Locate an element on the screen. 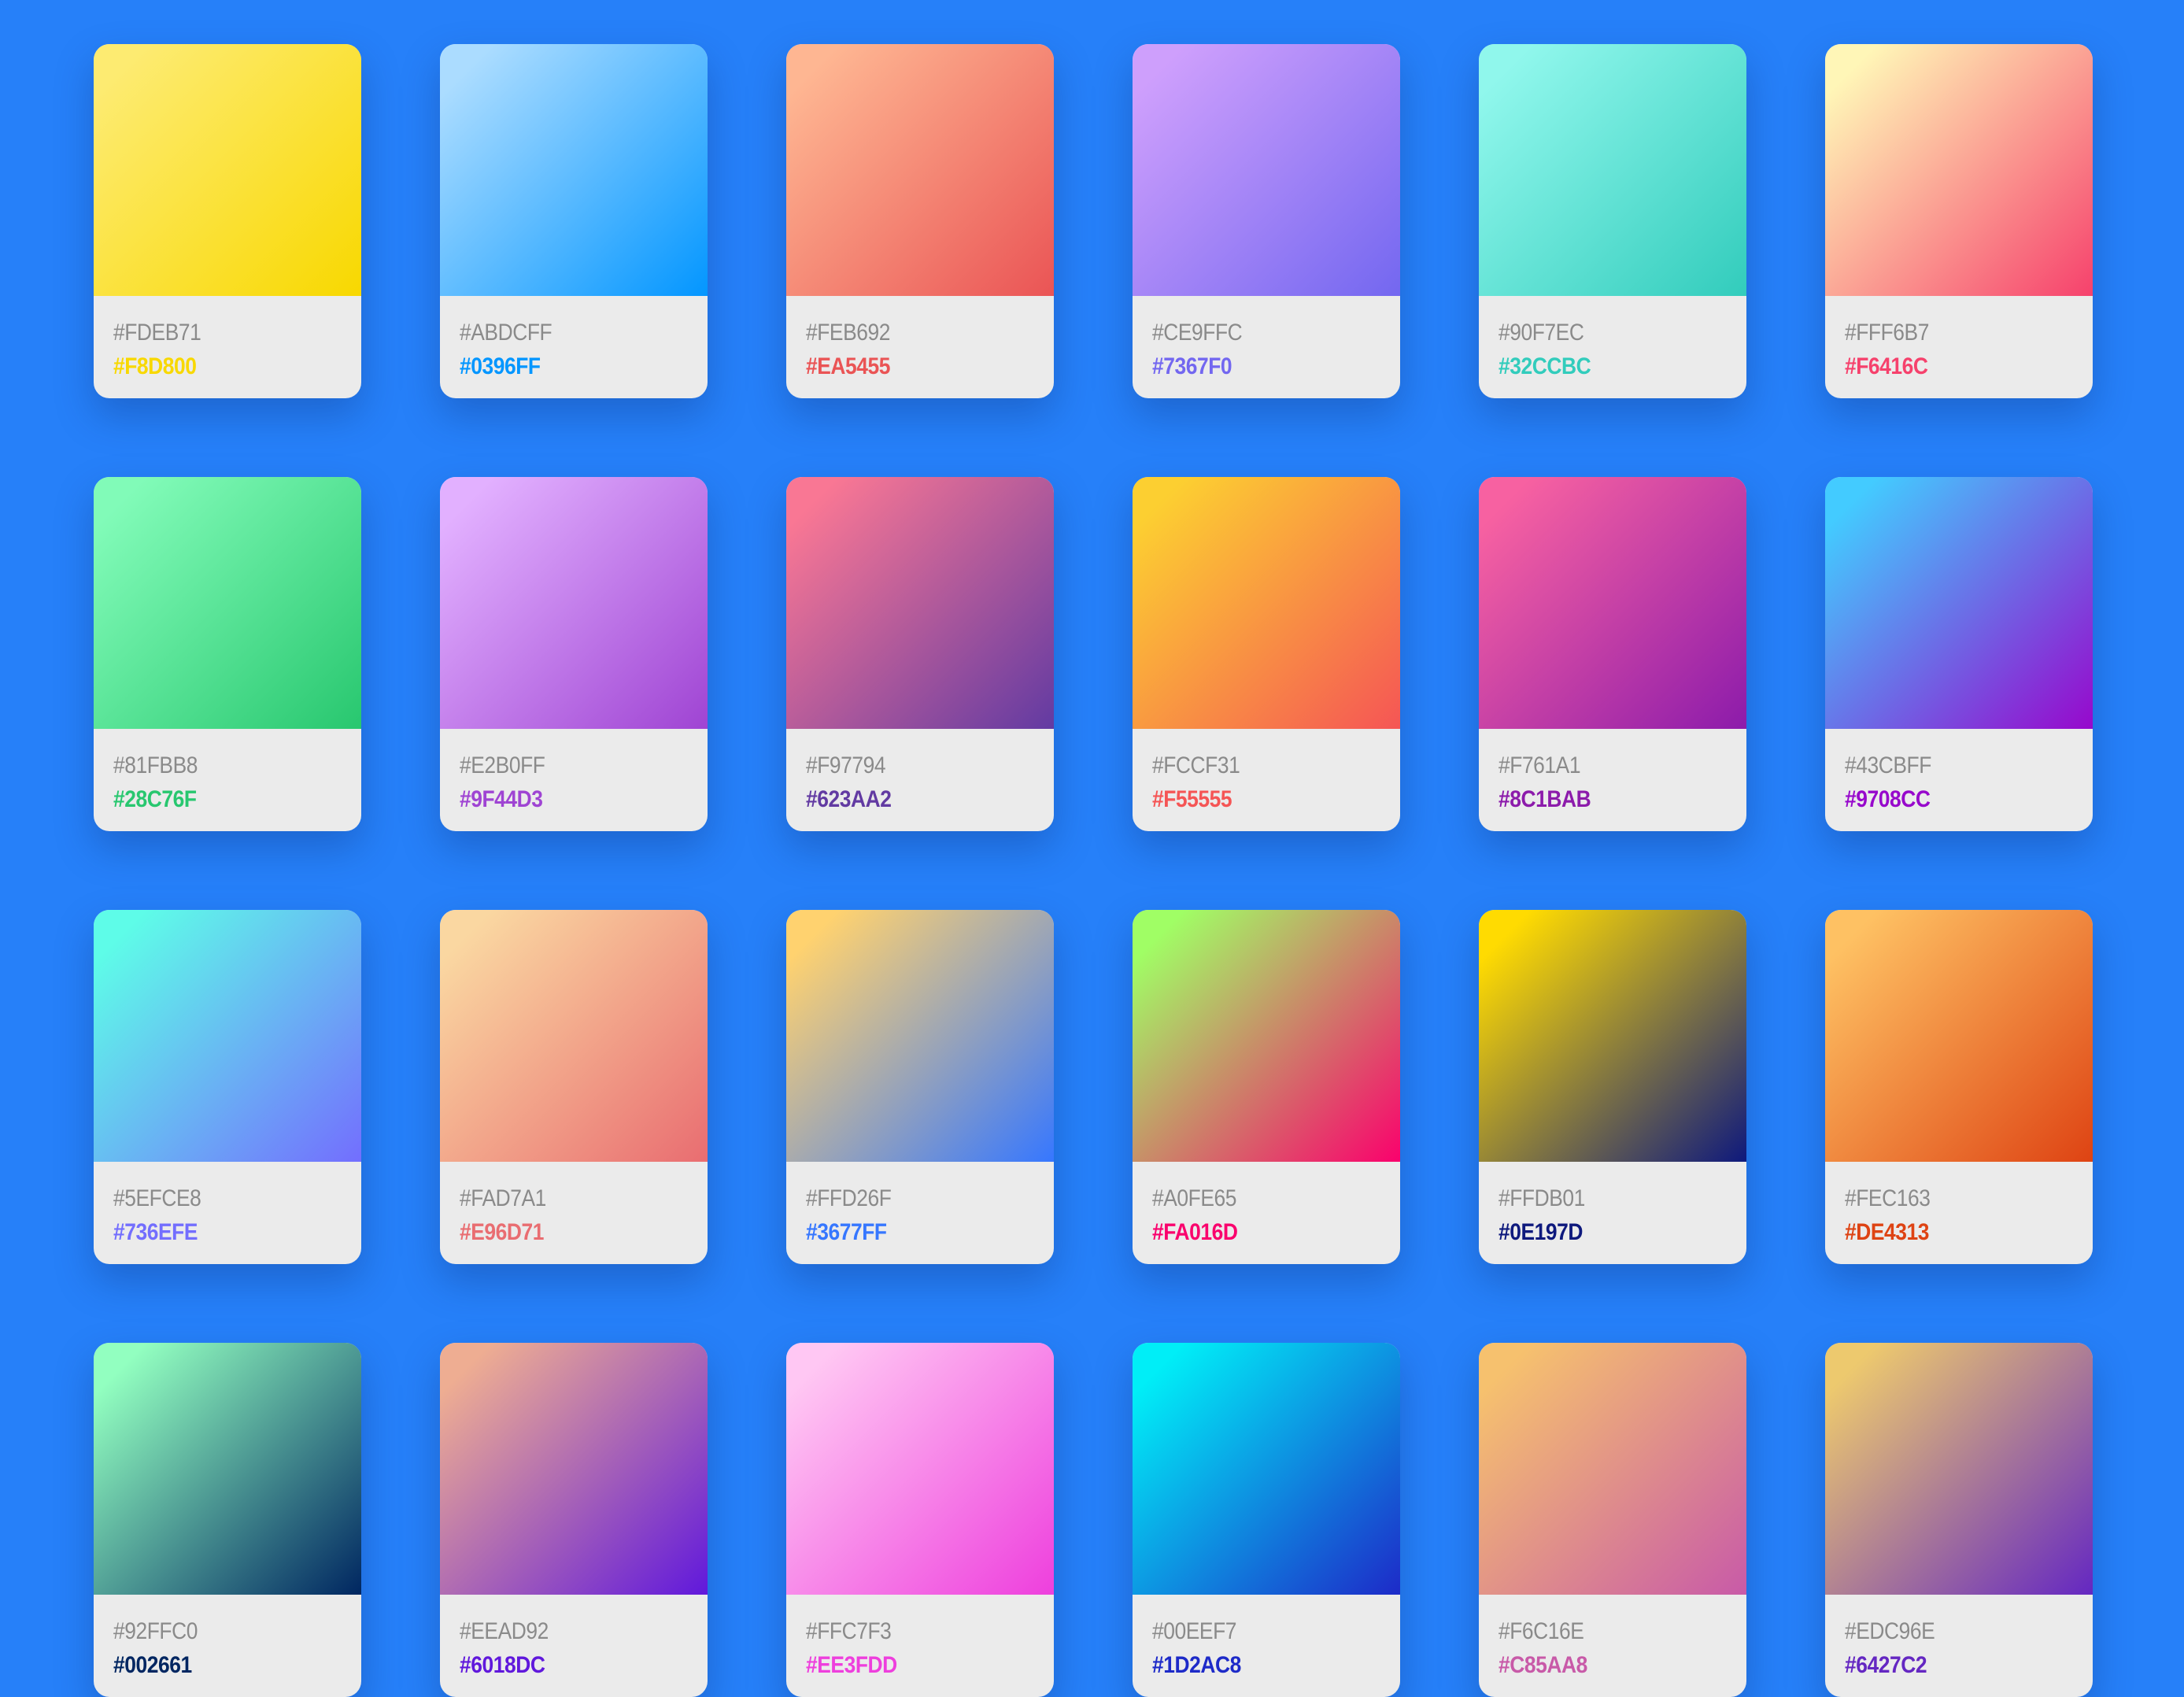 The width and height of the screenshot is (2184, 1697). gradient-start-color-code: #FFF6B7 is located at coordinates (1954, 332).